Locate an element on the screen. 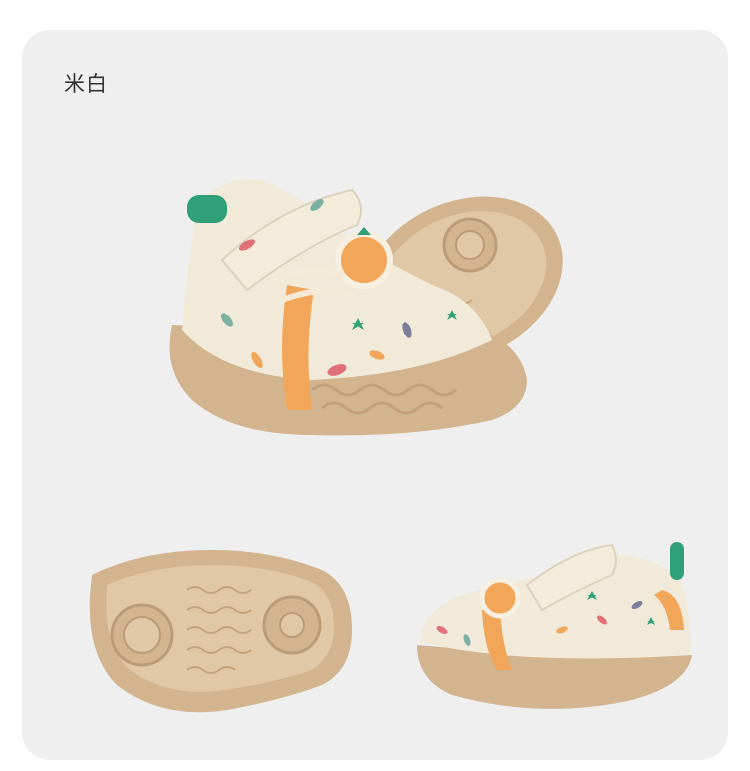  shoe-side-profile-image is located at coordinates (554, 625).